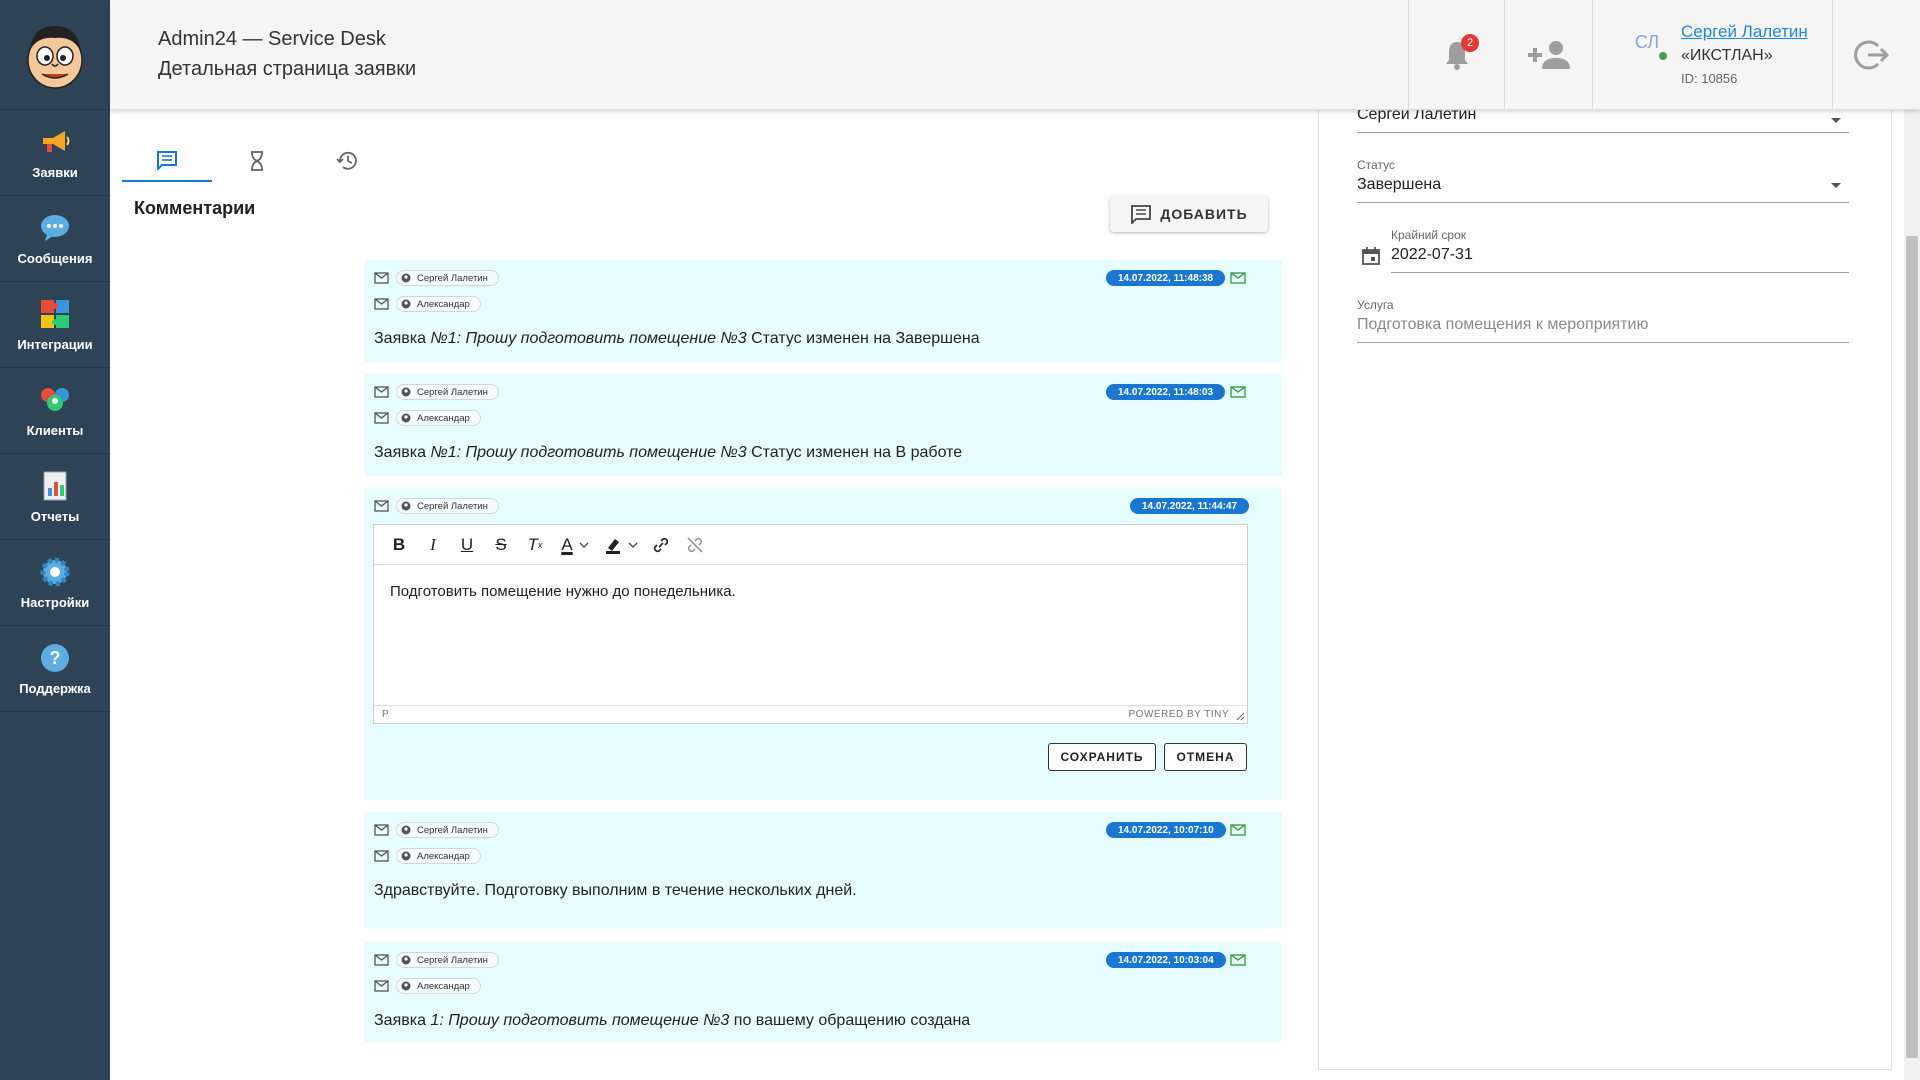  What do you see at coordinates (810, 714) in the screenshot?
I see `editor-statusbar: P POWERED BY TINY` at bounding box center [810, 714].